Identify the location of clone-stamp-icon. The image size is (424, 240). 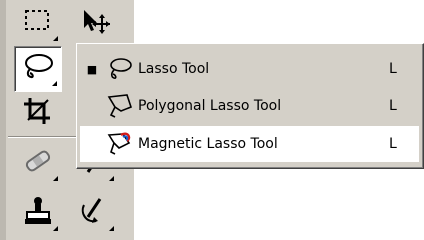
(38, 213).